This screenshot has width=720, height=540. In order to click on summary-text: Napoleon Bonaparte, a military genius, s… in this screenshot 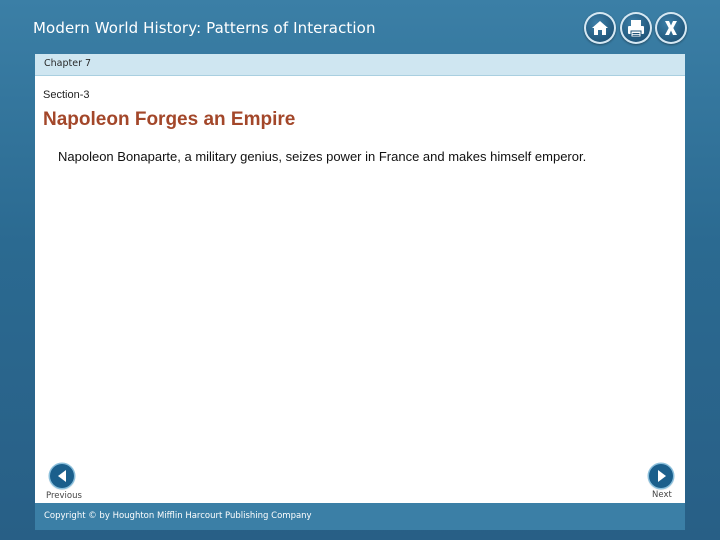, I will do `click(322, 156)`.